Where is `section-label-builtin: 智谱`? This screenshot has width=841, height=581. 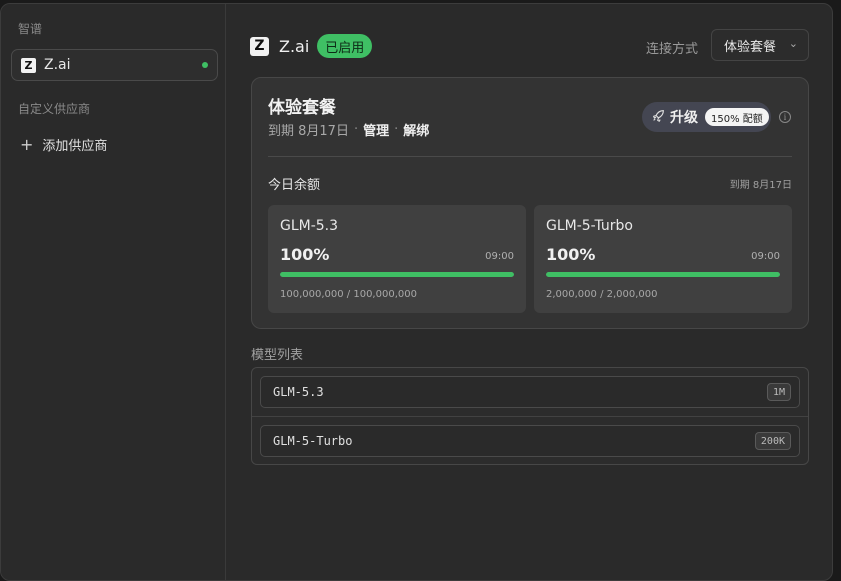
section-label-builtin: 智谱 is located at coordinates (30, 29).